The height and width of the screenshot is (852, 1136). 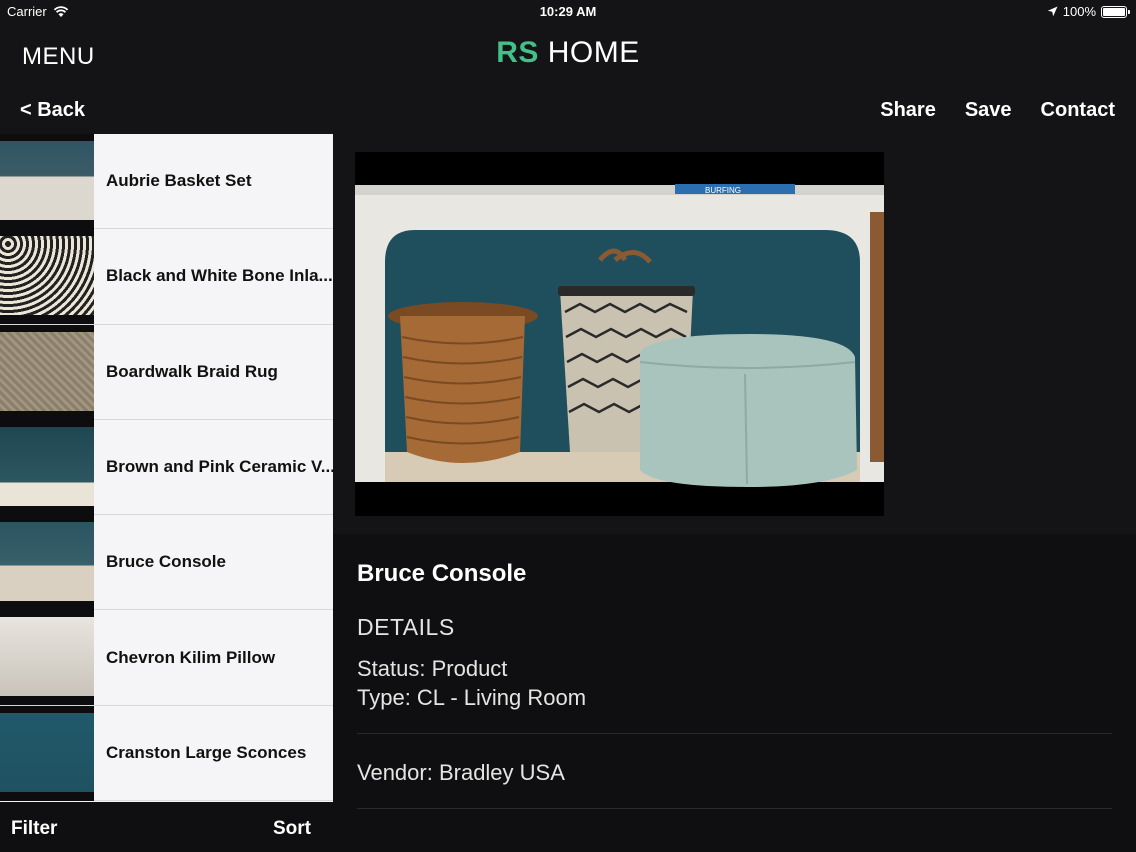 I want to click on status-bar: Carrier 10:29 AM 100%, so click(x=568, y=12).